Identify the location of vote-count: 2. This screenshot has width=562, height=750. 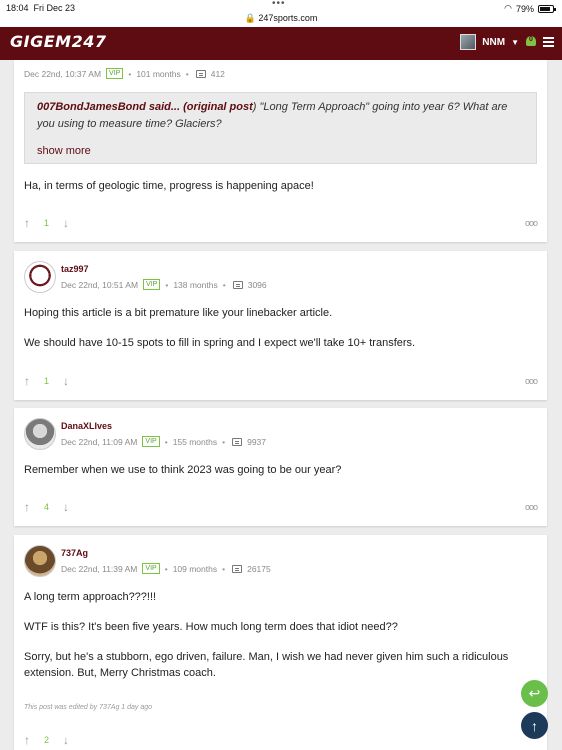
(47, 740).